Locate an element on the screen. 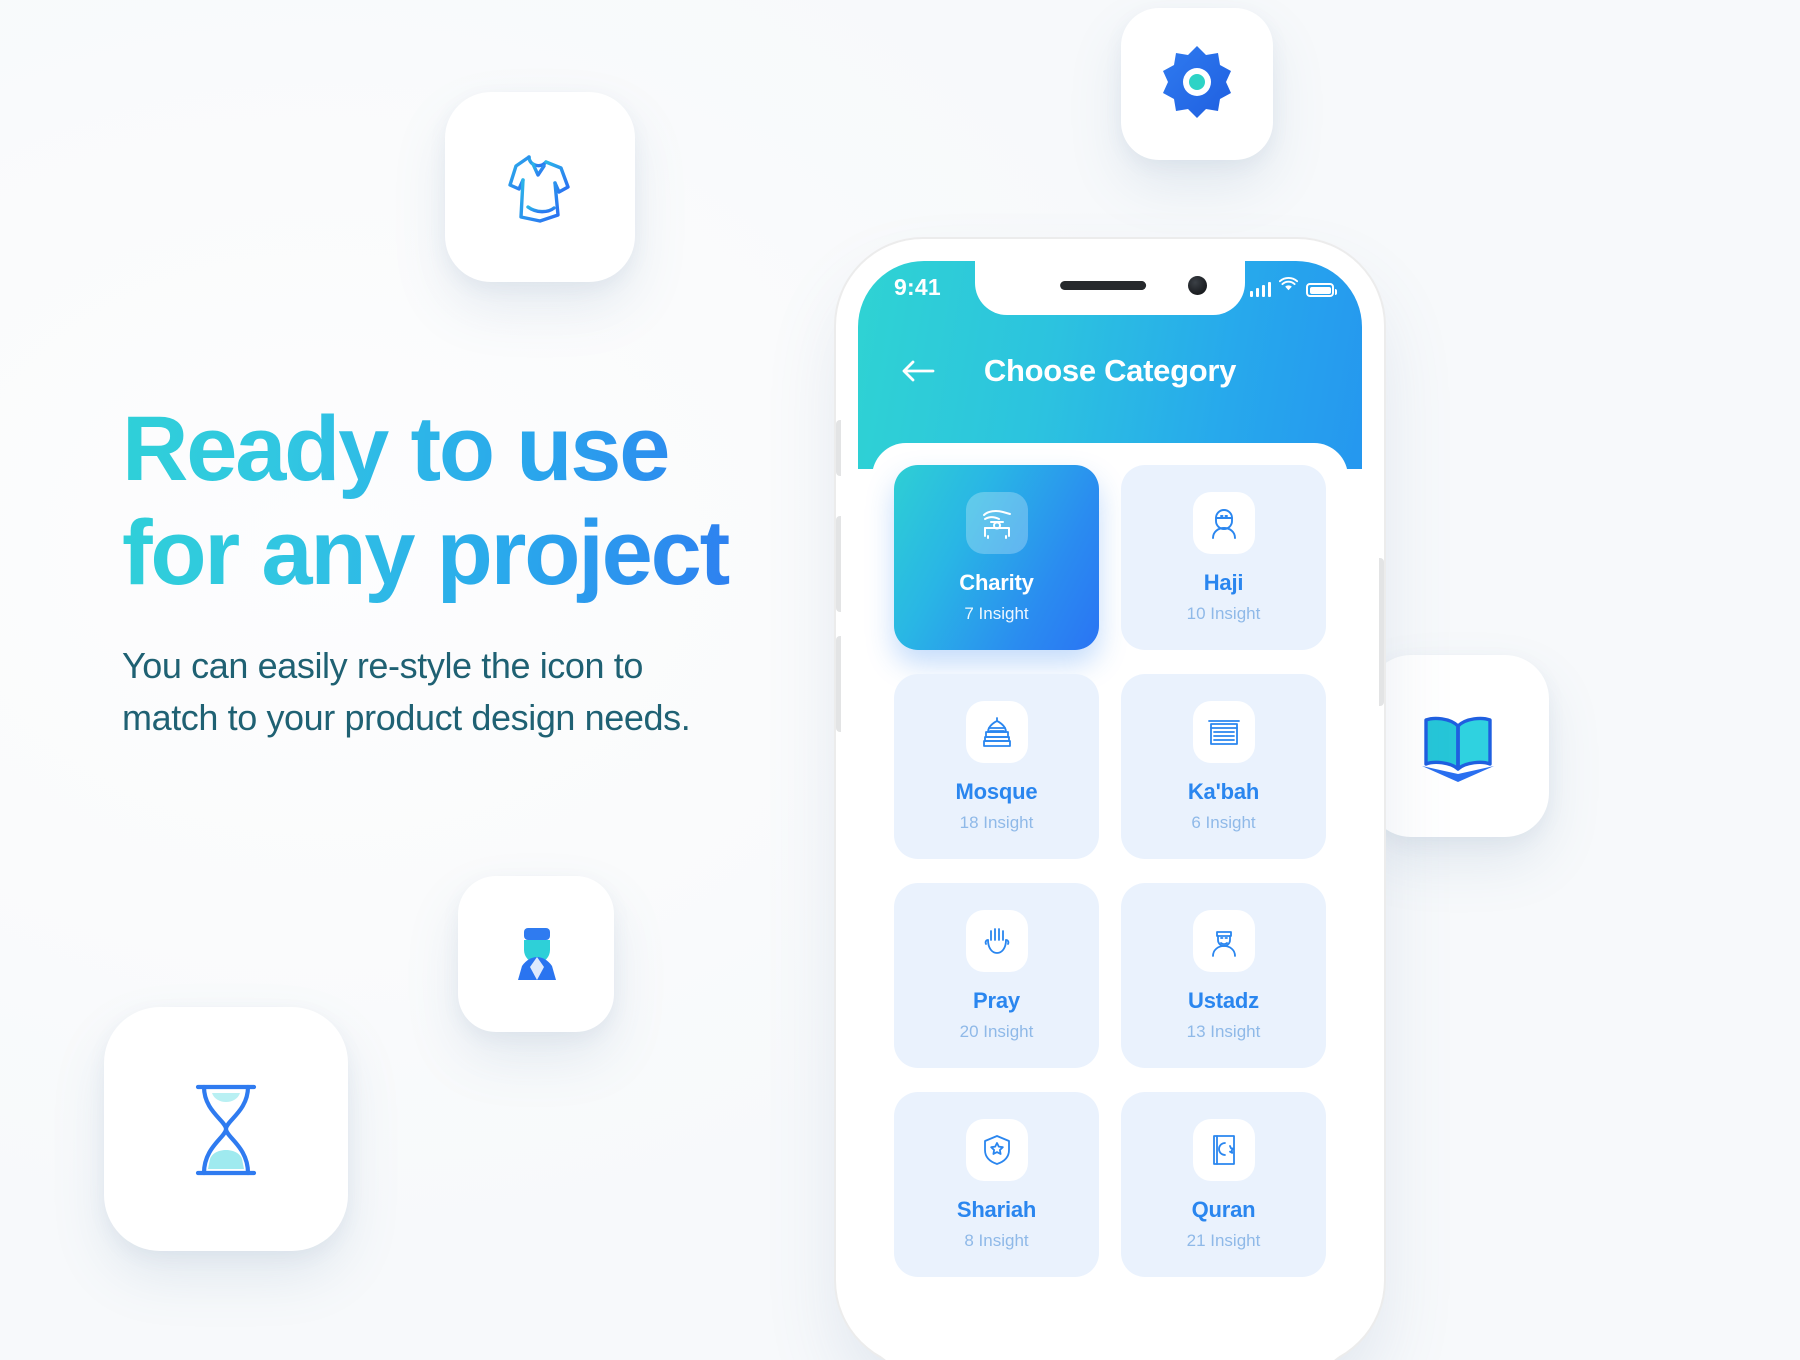  ustadz-teacher-icon is located at coordinates (1223, 940).